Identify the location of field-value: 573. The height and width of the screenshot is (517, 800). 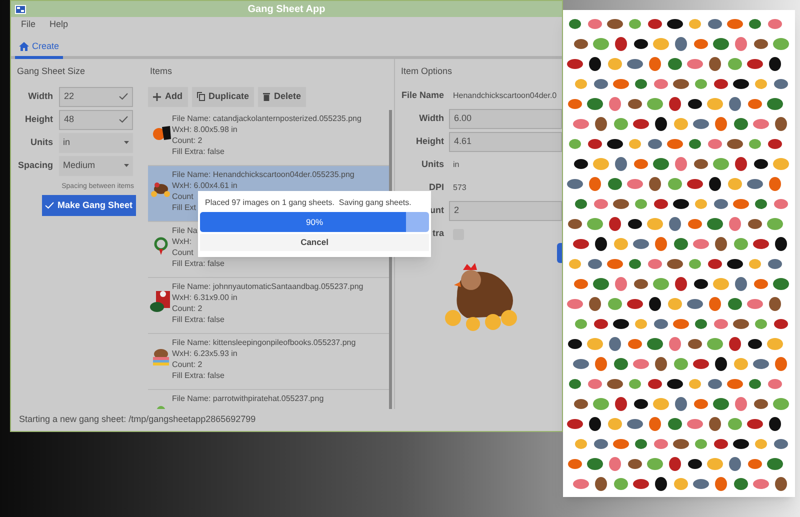
(460, 188).